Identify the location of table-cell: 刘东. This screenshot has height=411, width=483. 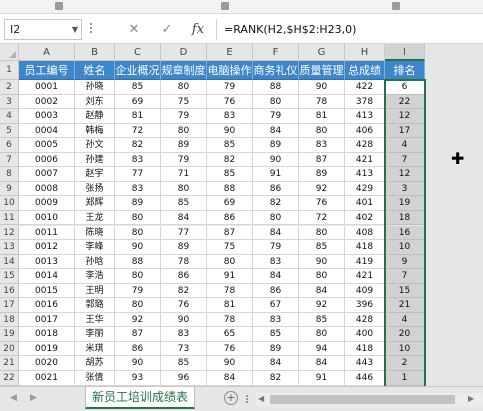
(95, 102).